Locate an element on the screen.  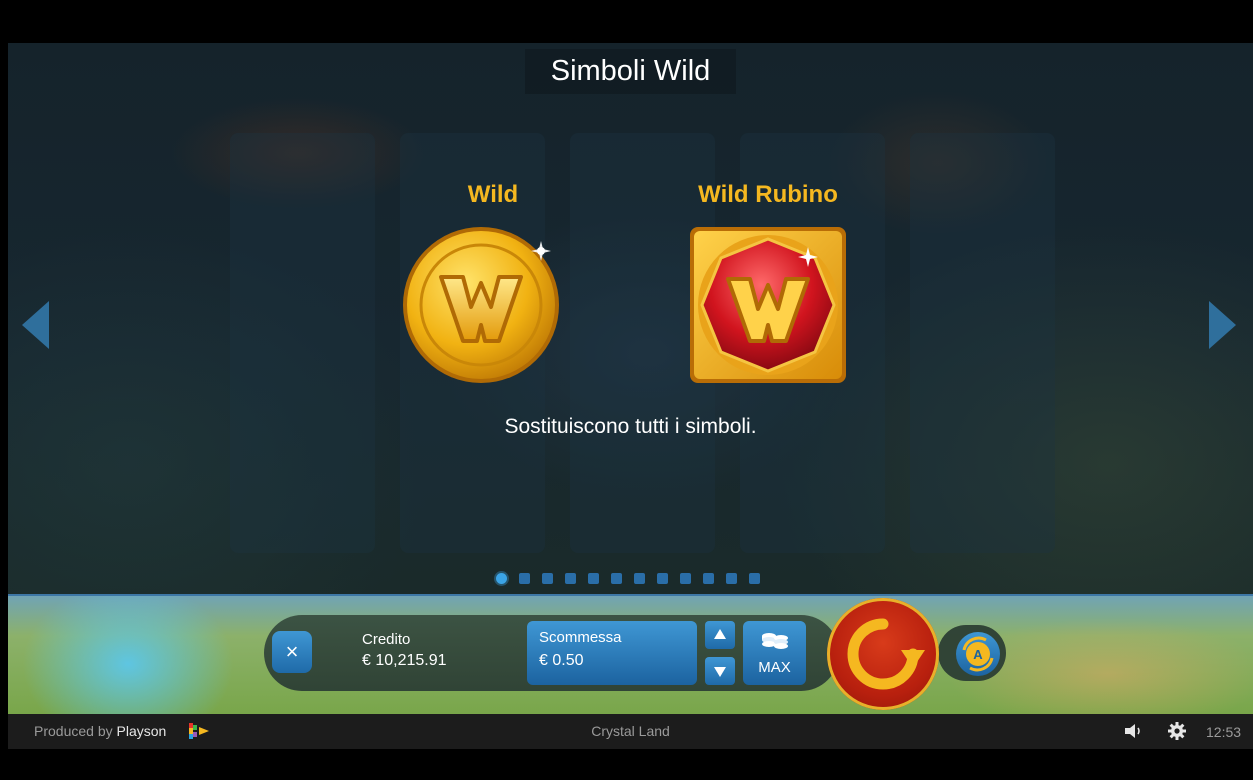
spin-arrow-icon is located at coordinates (886, 654).